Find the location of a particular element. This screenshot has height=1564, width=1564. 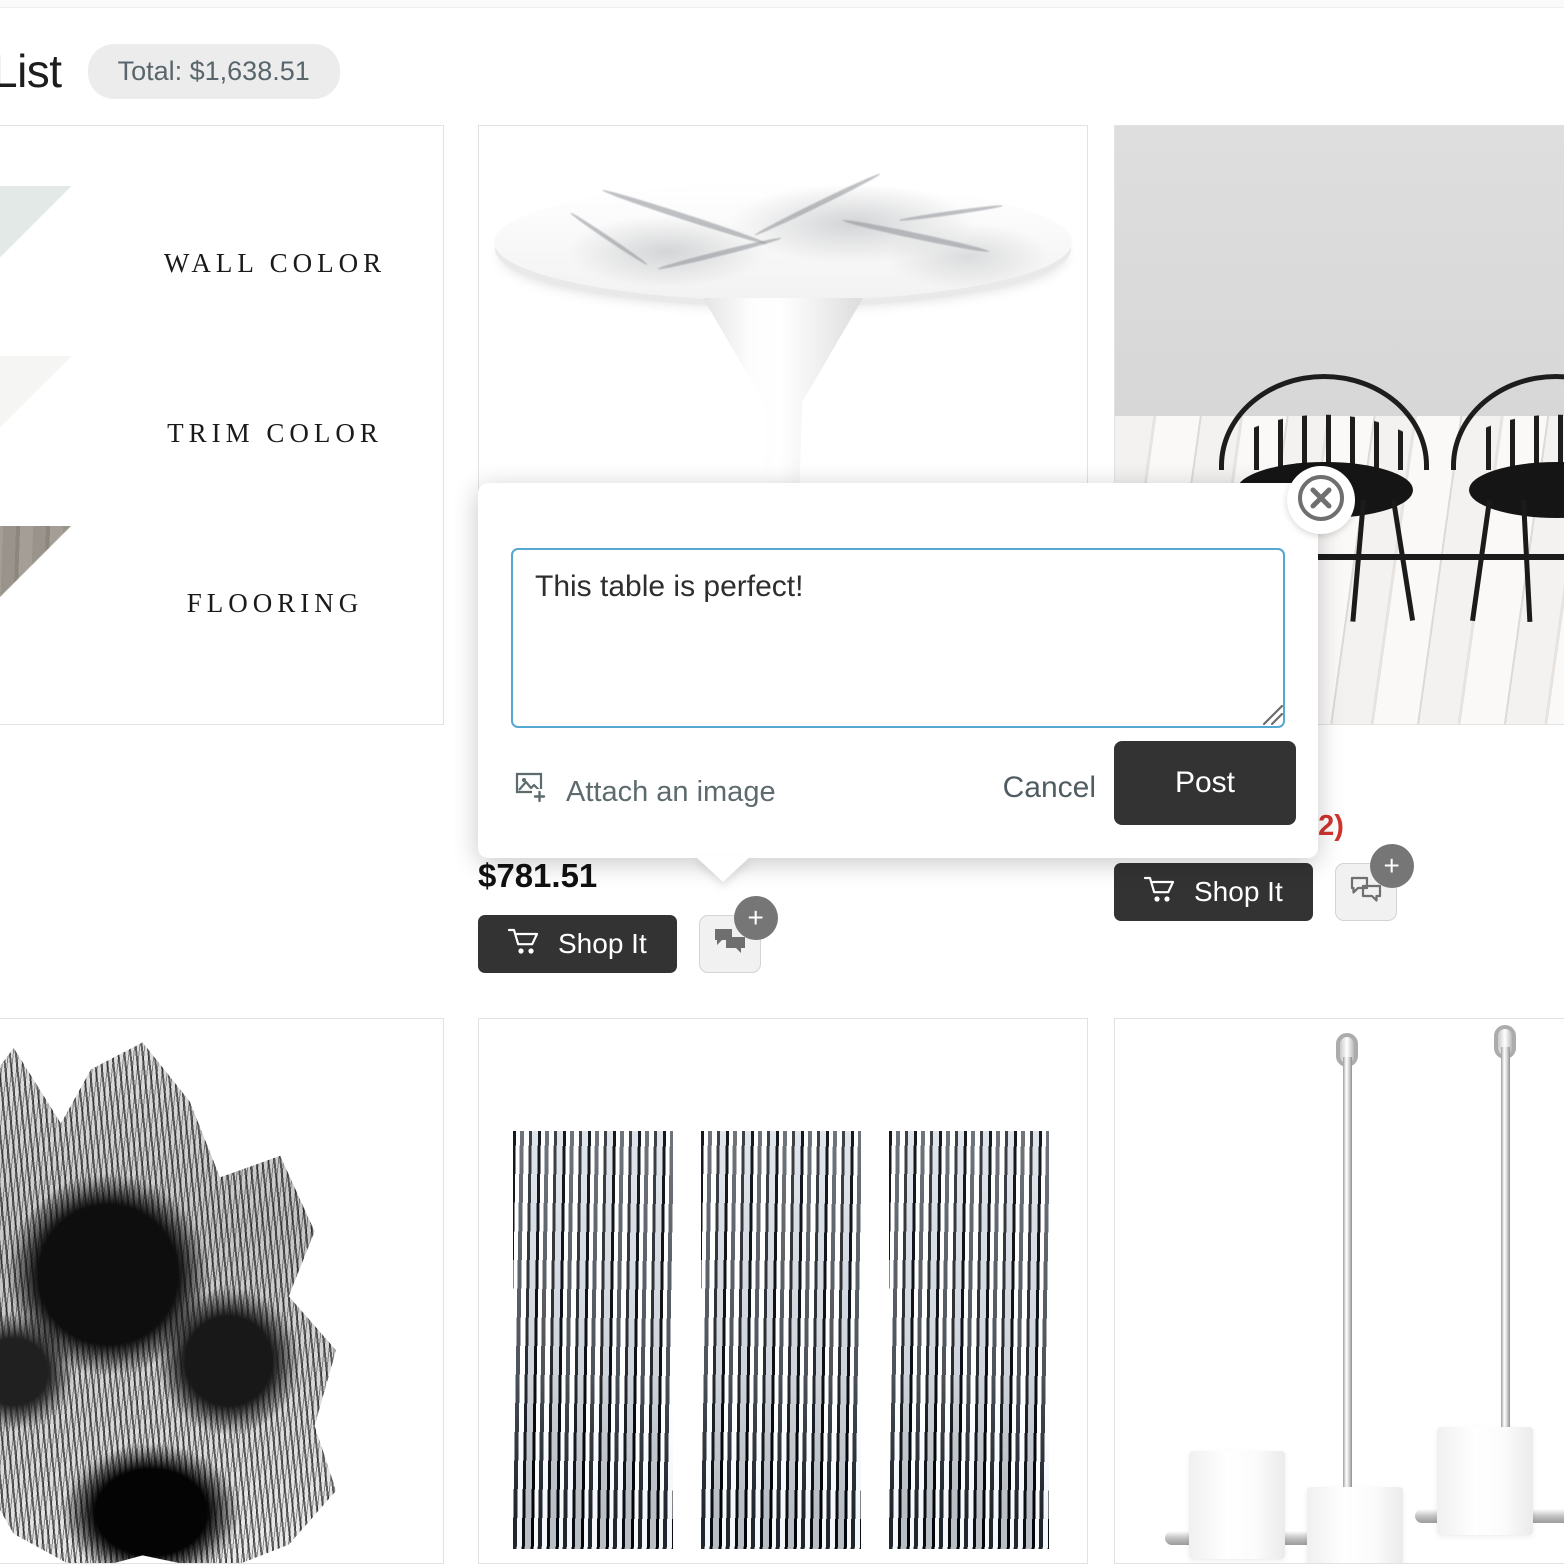

card-cowhide-rug is located at coordinates (222, 1291).